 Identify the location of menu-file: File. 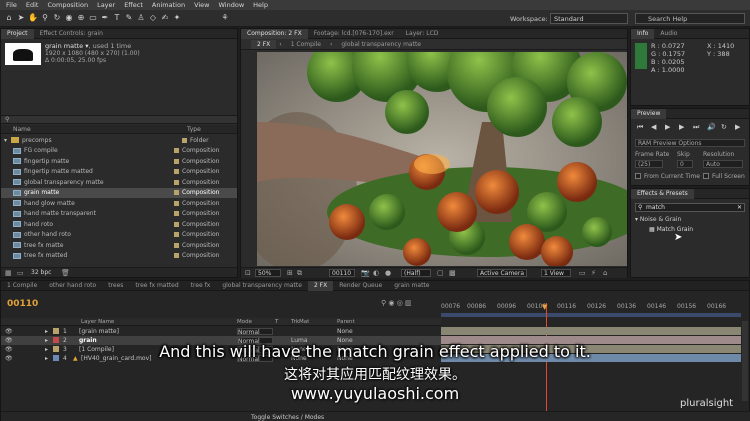
(11, 5).